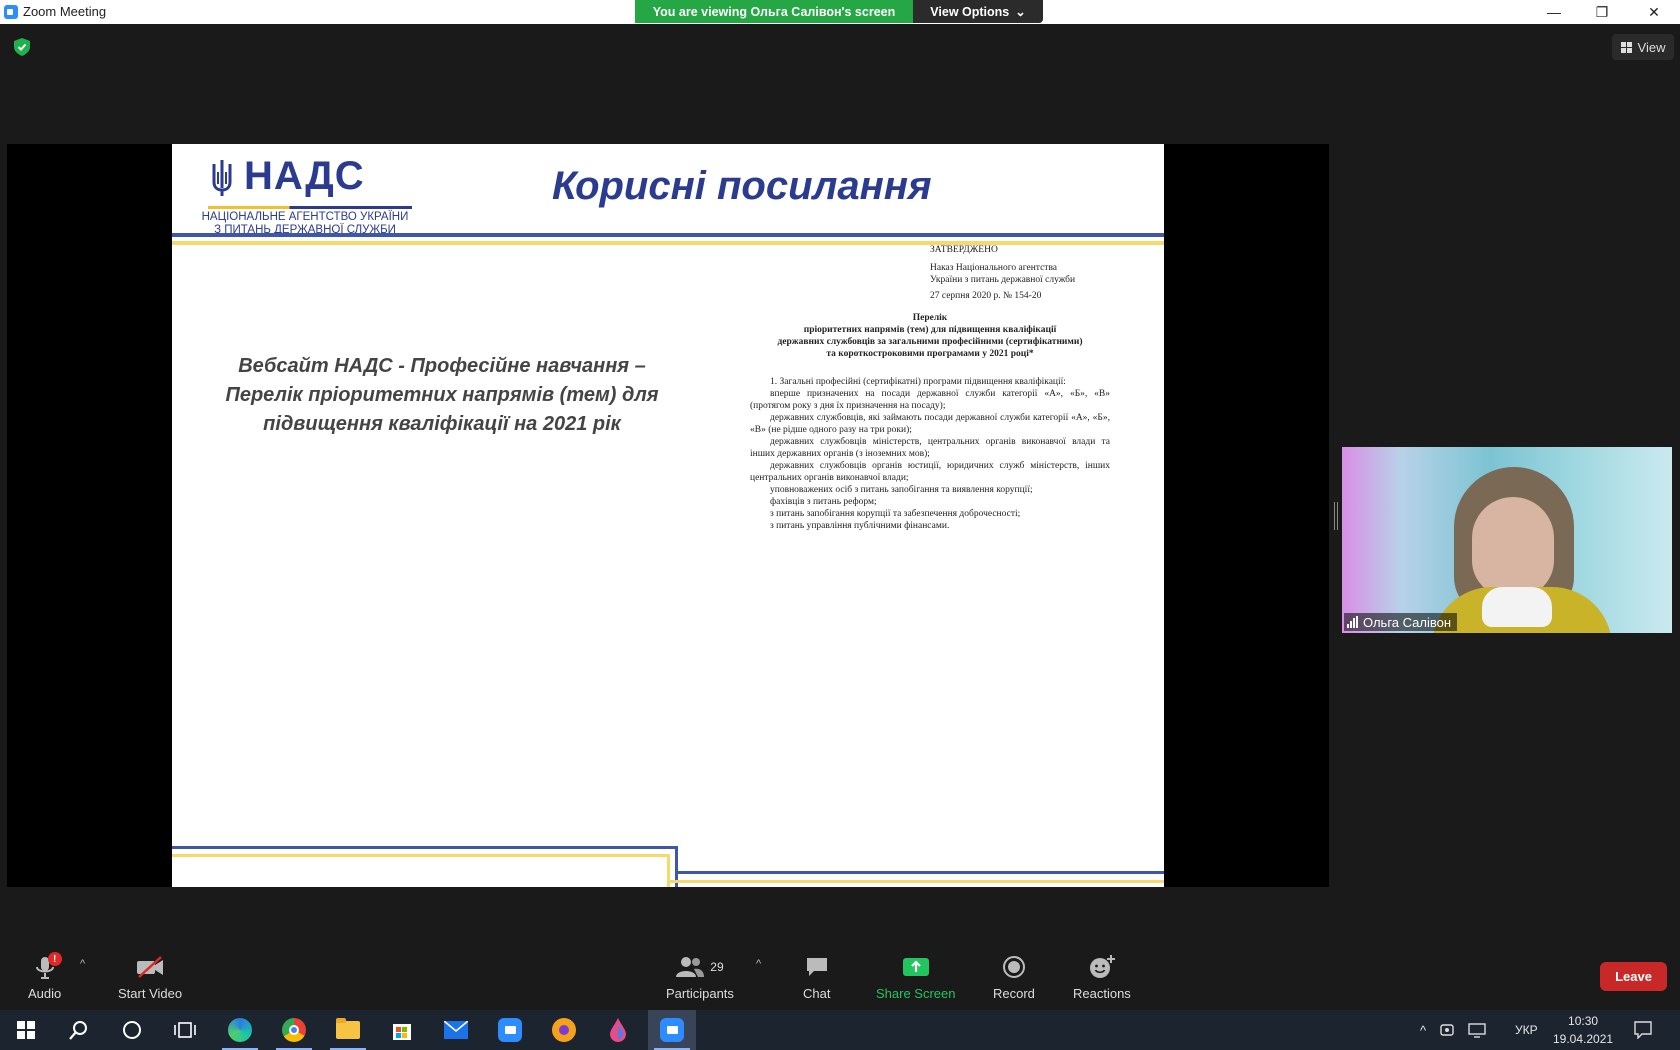 This screenshot has width=1680, height=1050. I want to click on order-line-1: Наказ Національного агентства, so click(994, 268).